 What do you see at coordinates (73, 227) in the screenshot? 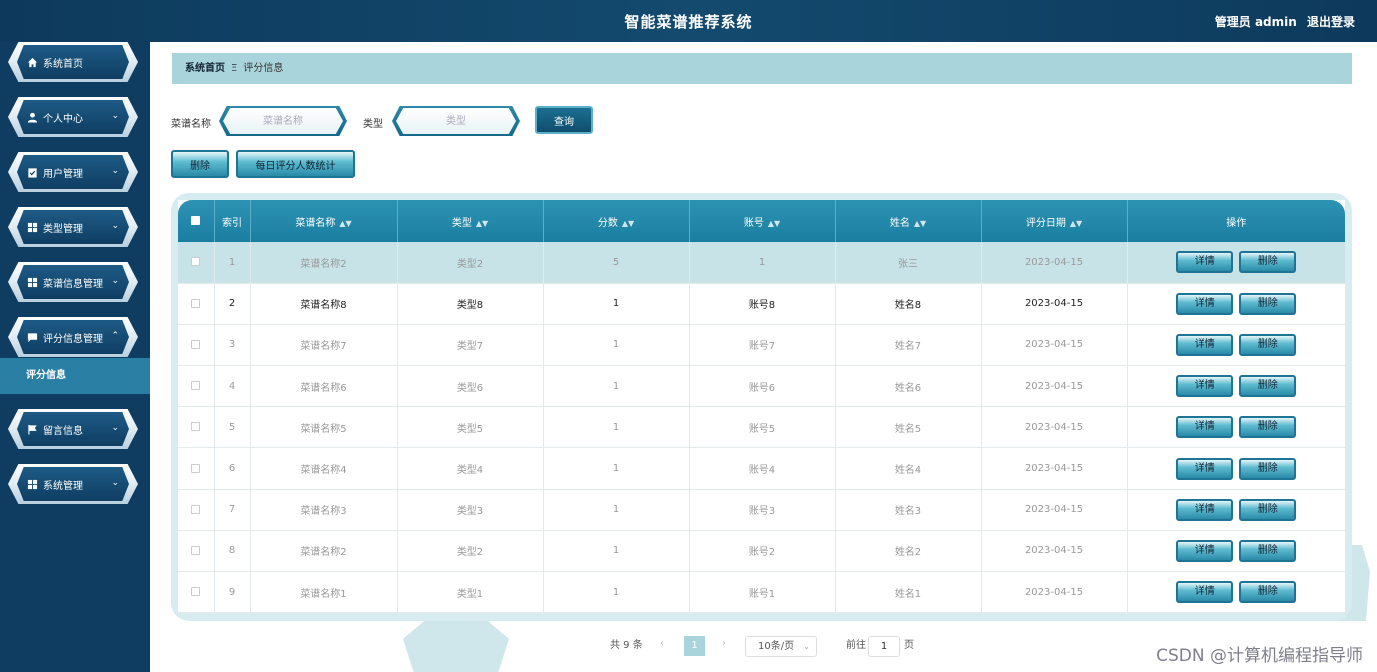
I see `sidebar-item-types: 类型管理 ⌄` at bounding box center [73, 227].